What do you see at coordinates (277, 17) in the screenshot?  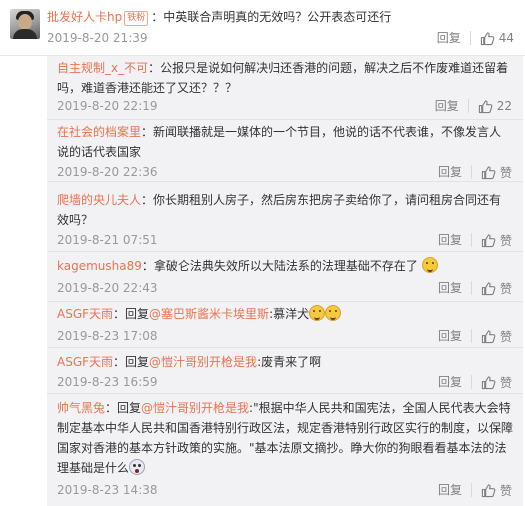 I see `main-comment-text: 中英联合声明真的无效吗？公开表态可还行` at bounding box center [277, 17].